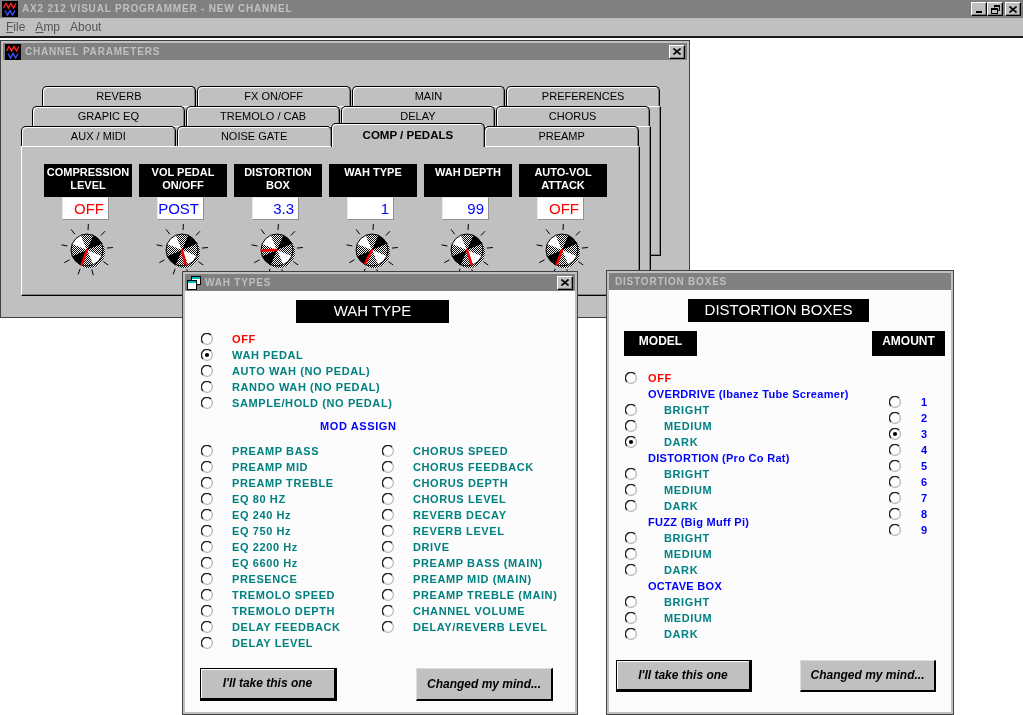  I want to click on radio-option: SAMPLE/HOLD (NO PEDAL), so click(297, 403).